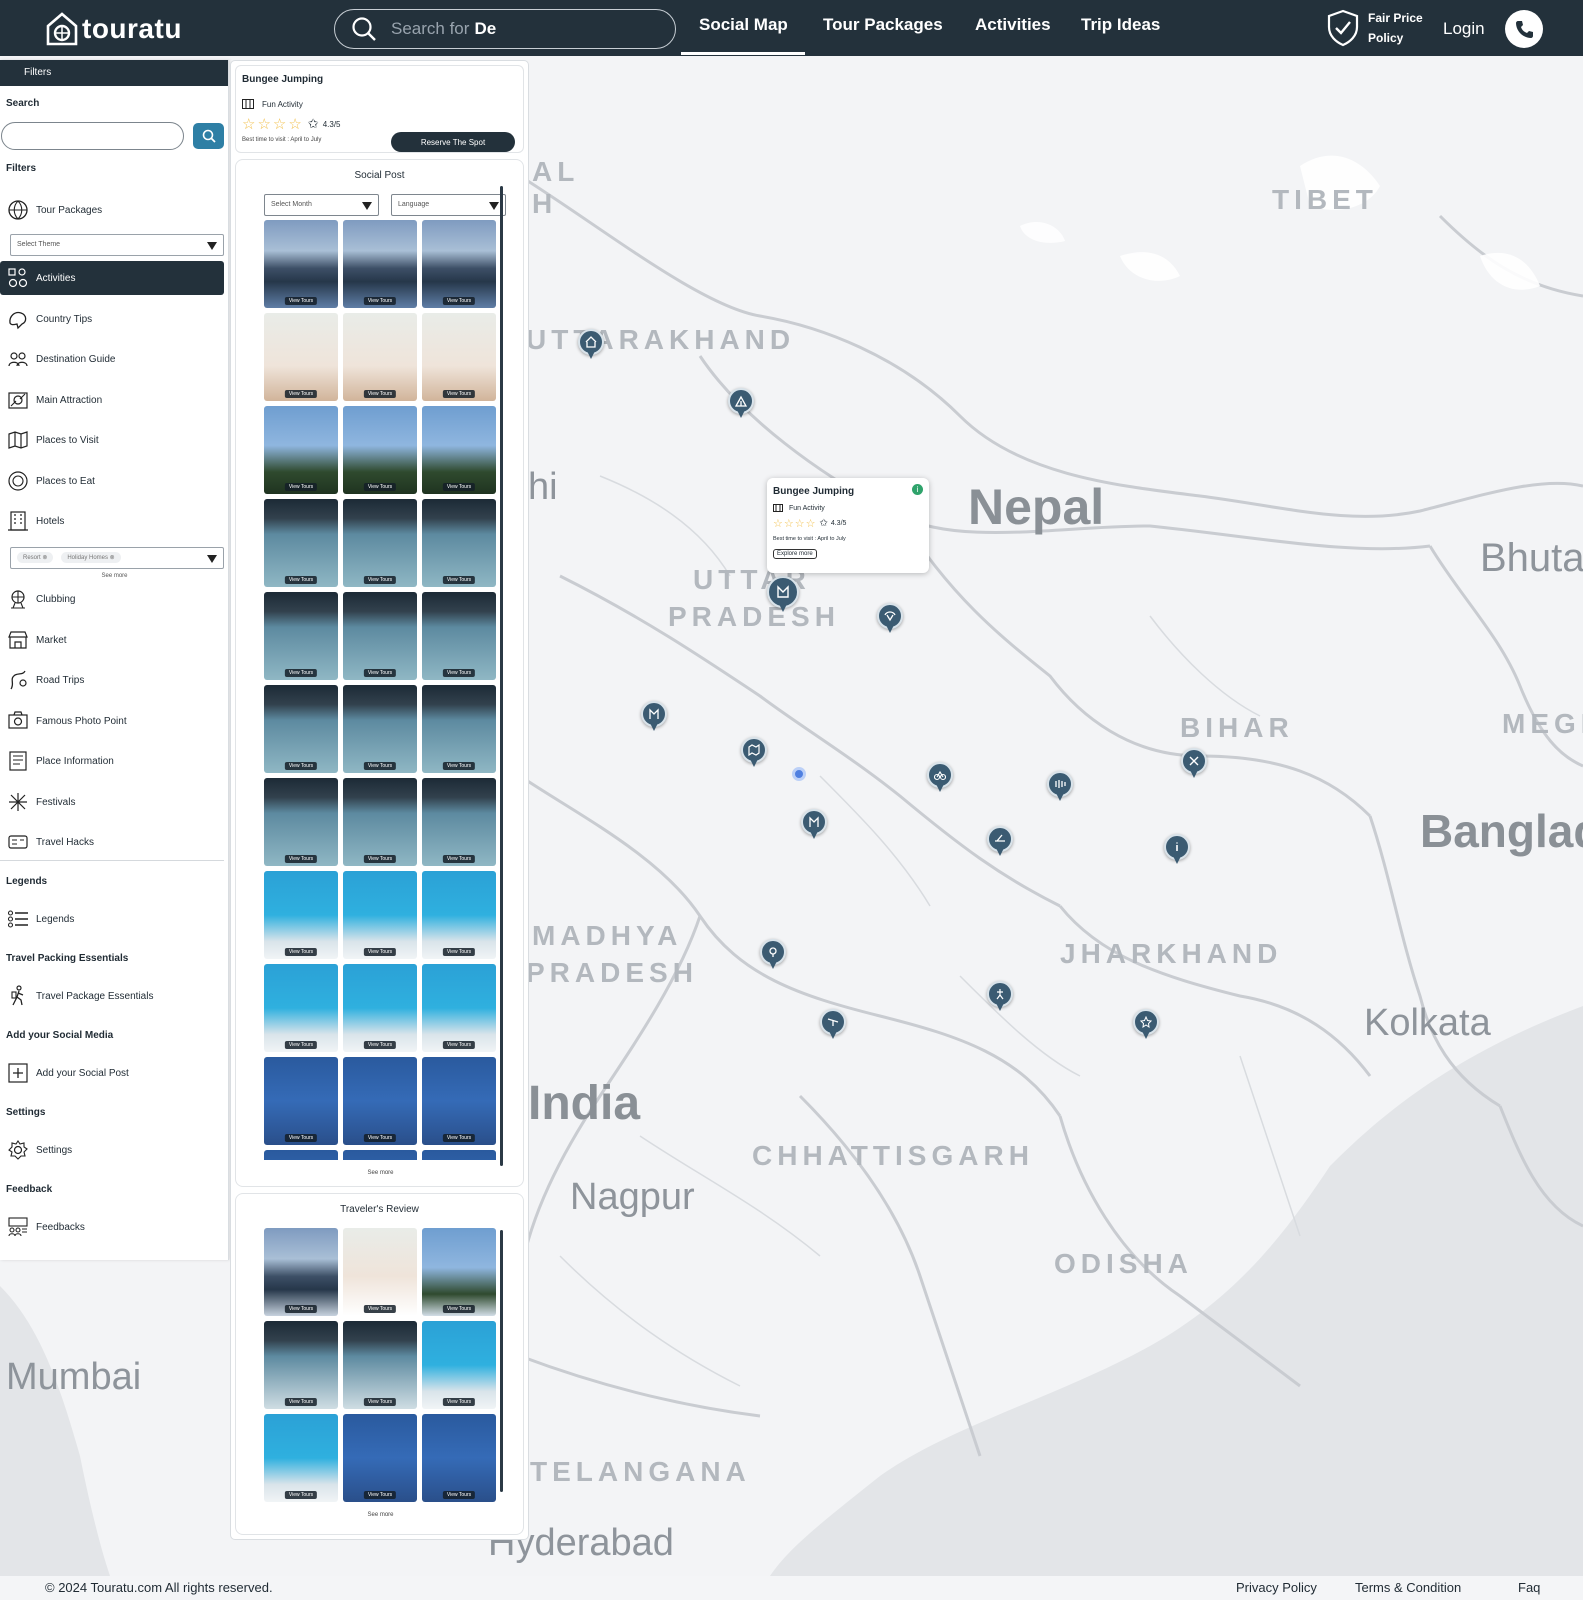 The image size is (1583, 1600). Describe the element at coordinates (1374, 28) in the screenshot. I see `fair-price-policy-link: Fair Price Policy` at that location.